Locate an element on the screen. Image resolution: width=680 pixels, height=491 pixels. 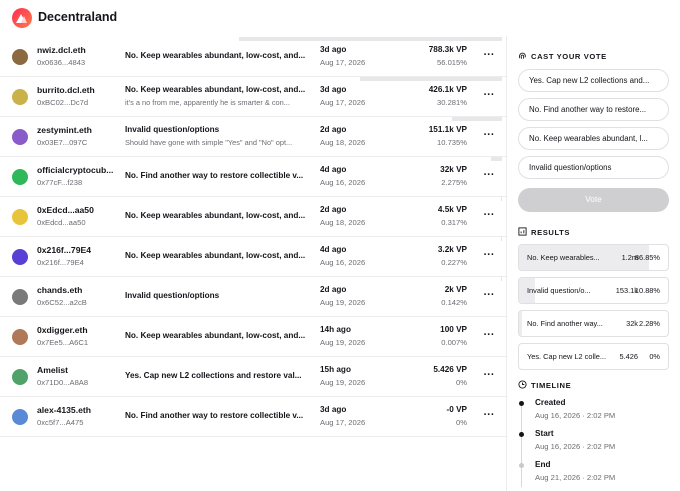
timeline-line is located at coordinates (521, 444).